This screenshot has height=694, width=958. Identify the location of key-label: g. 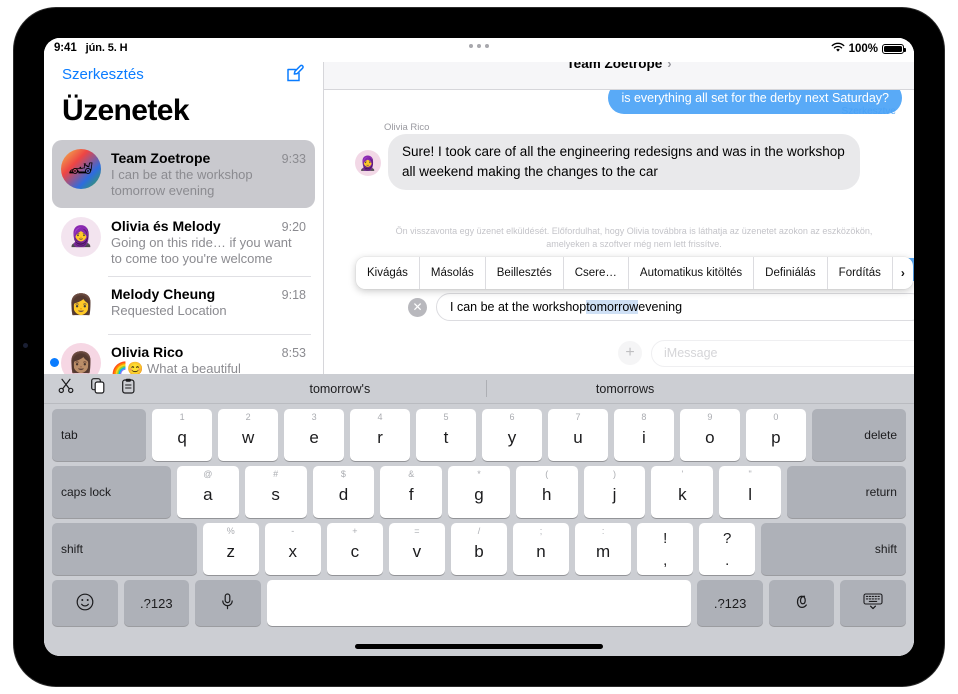
(479, 494).